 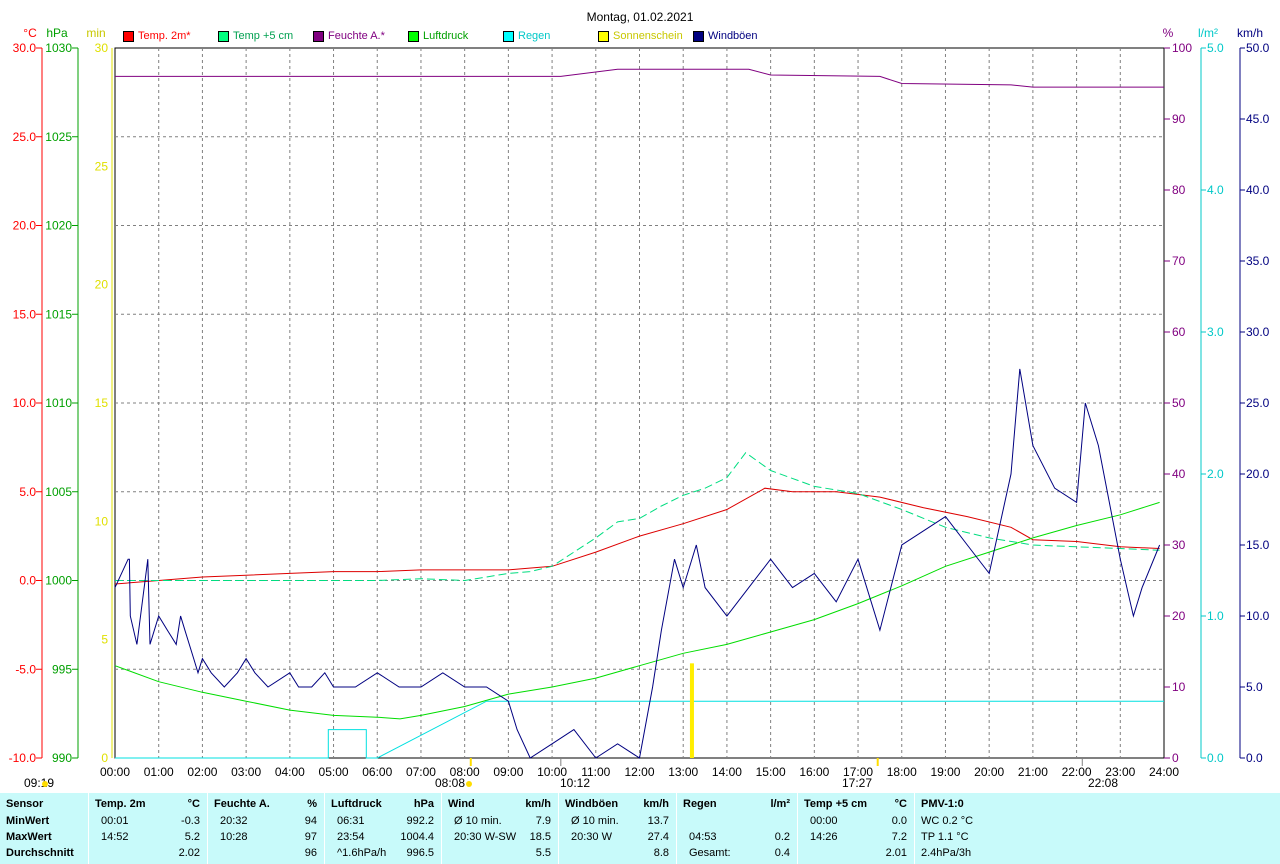 I want to click on series-line-temp-2m, so click(x=637, y=536).